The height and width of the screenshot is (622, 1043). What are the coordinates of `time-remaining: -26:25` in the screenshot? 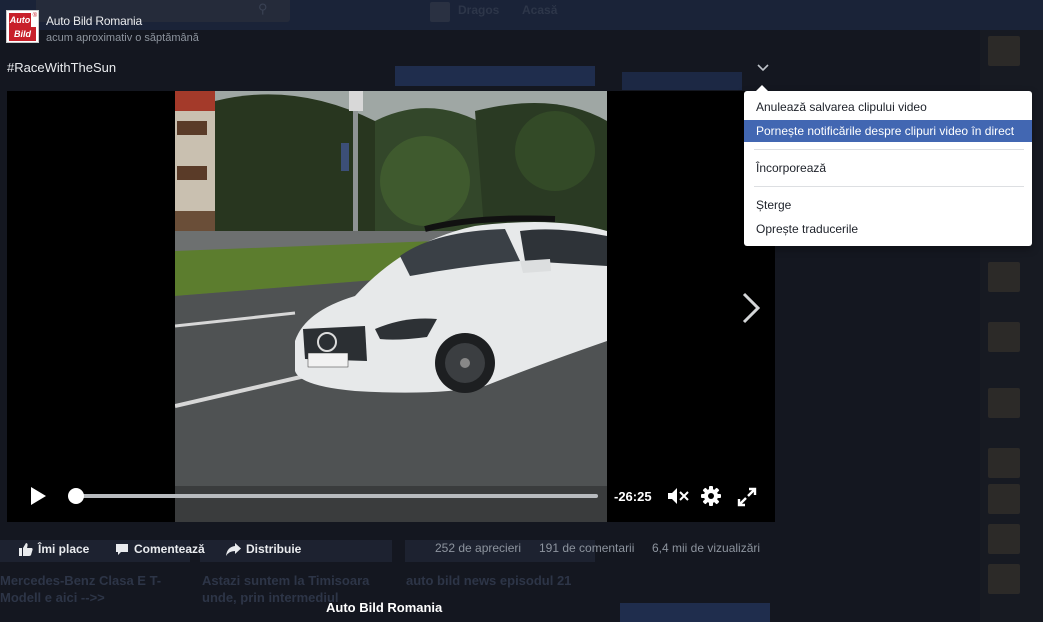 It's located at (633, 496).